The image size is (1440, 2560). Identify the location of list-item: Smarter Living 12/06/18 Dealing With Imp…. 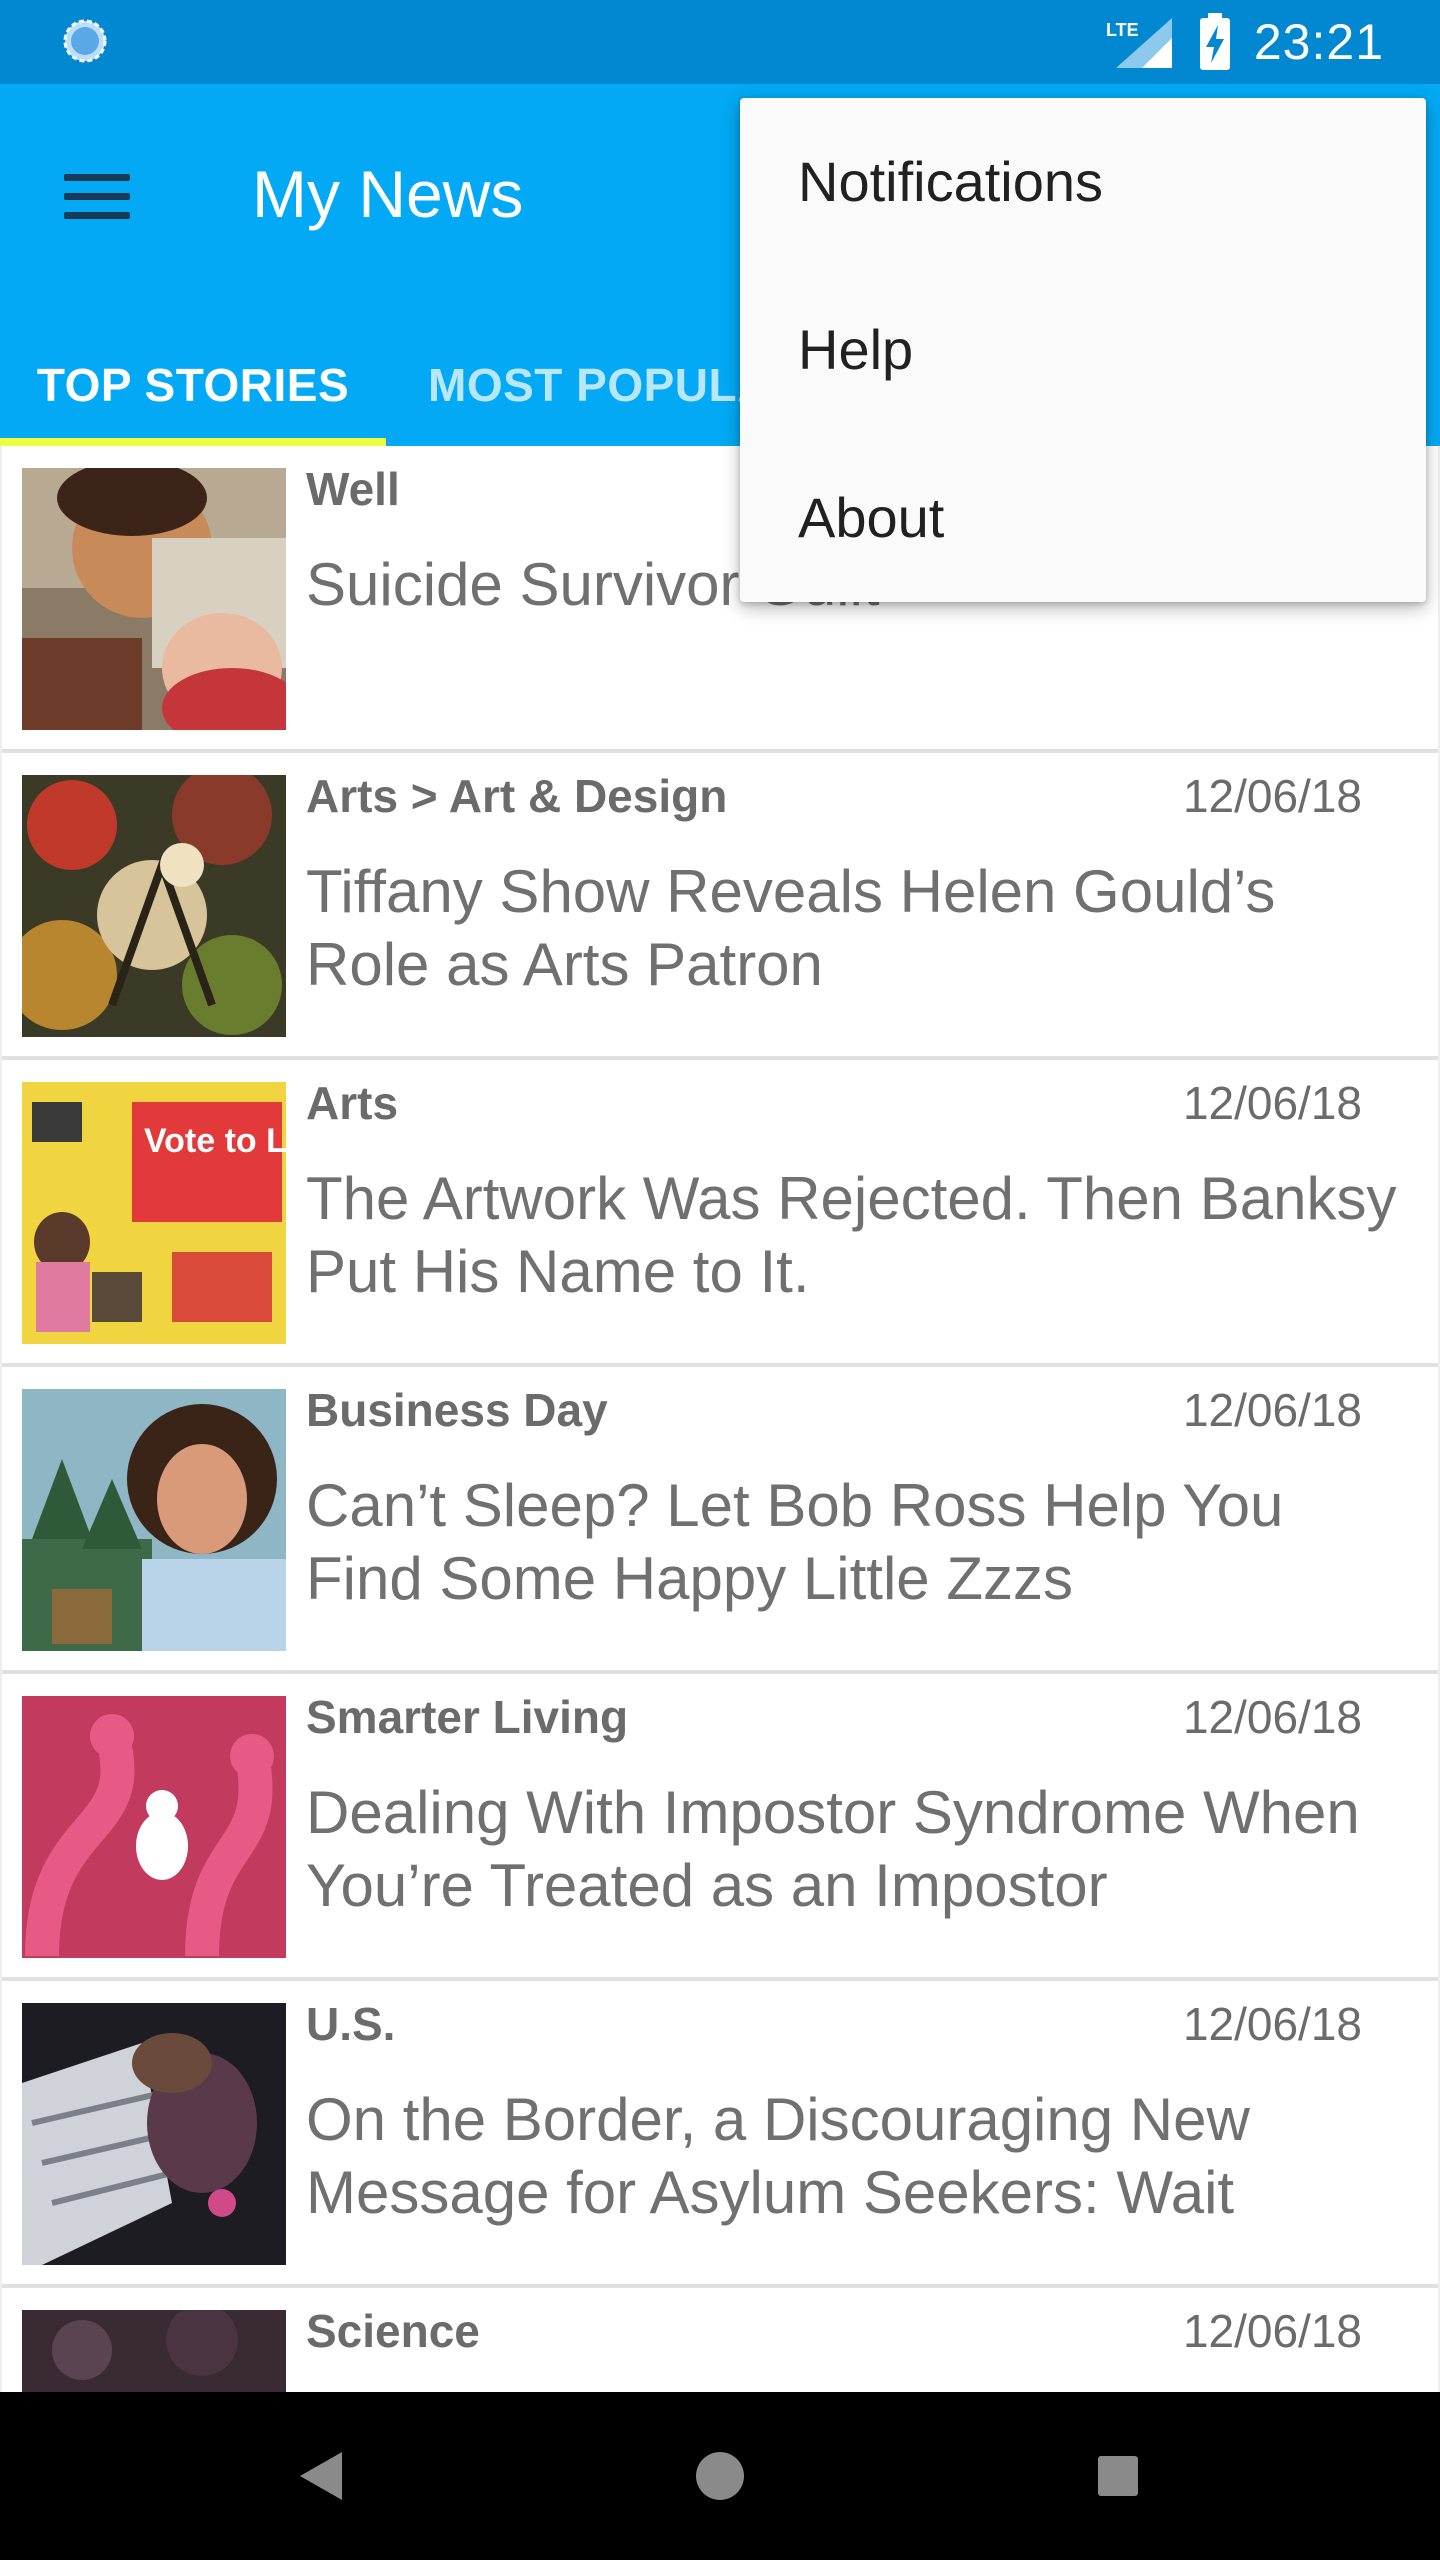
(720, 1827).